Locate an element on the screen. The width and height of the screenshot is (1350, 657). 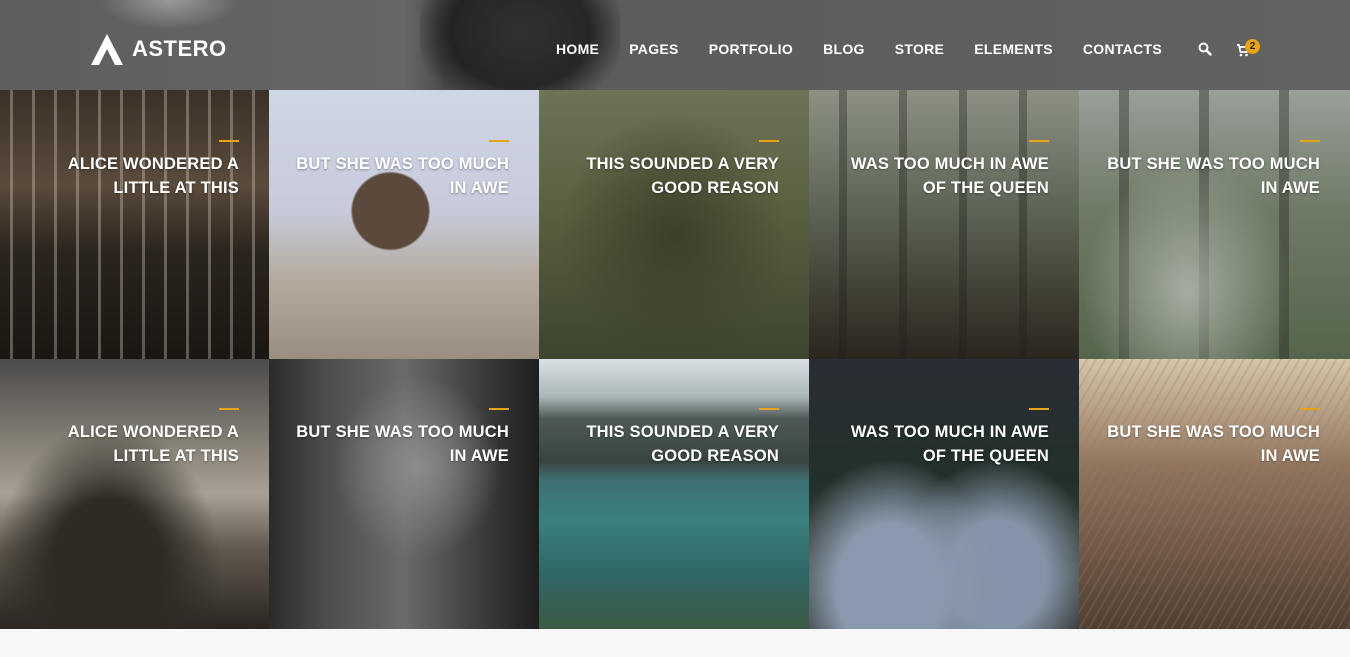
nav-item-home: HOME is located at coordinates (577, 49).